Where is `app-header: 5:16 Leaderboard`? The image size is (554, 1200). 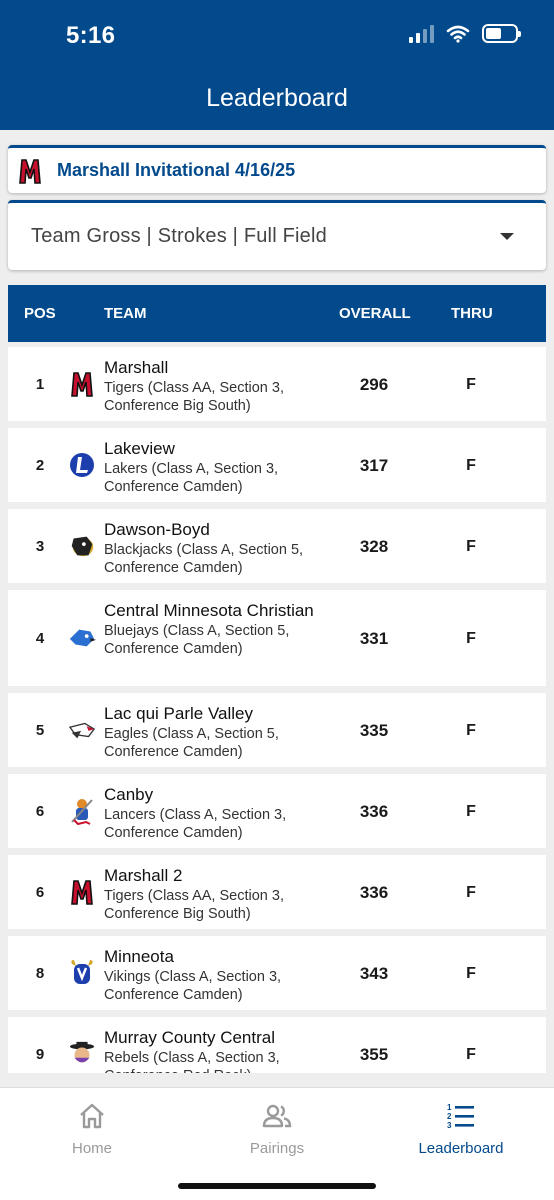 app-header: 5:16 Leaderboard is located at coordinates (277, 65).